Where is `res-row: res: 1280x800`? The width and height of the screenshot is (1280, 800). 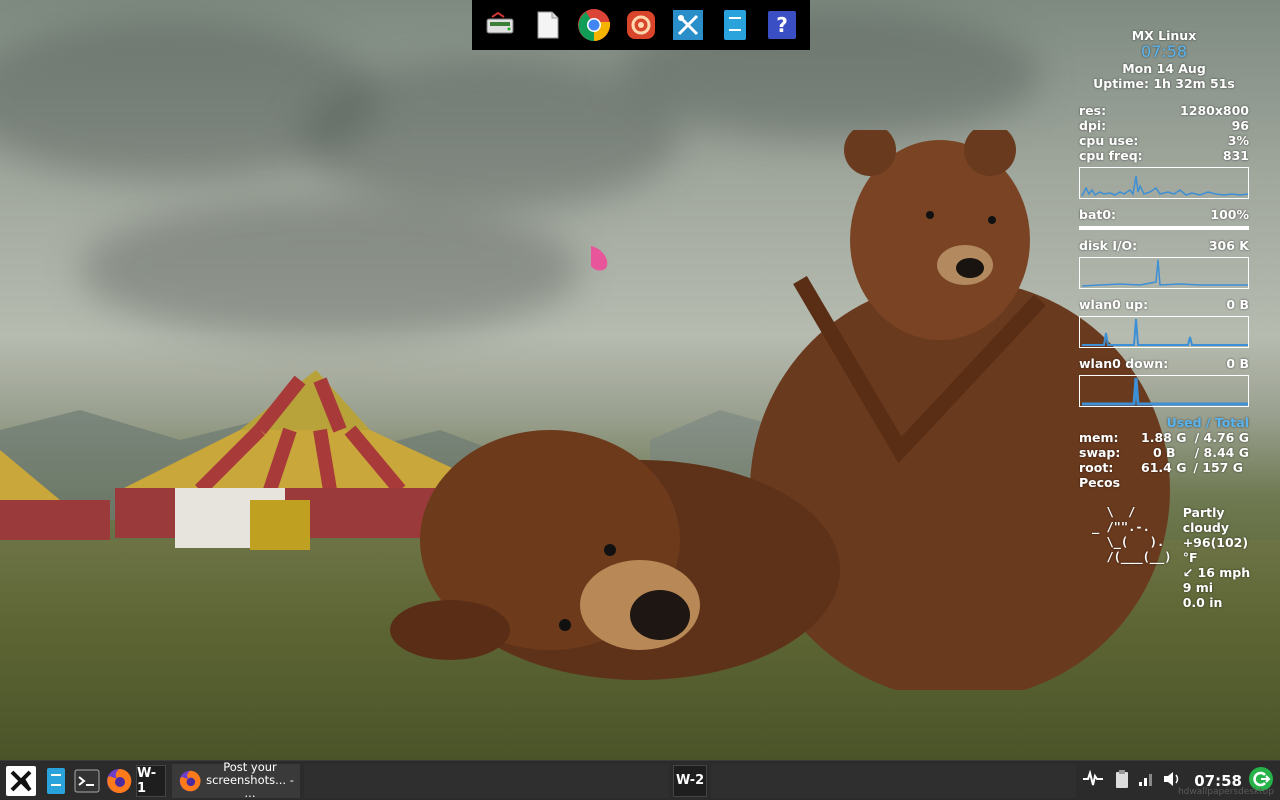 res-row: res: 1280x800 is located at coordinates (1164, 110).